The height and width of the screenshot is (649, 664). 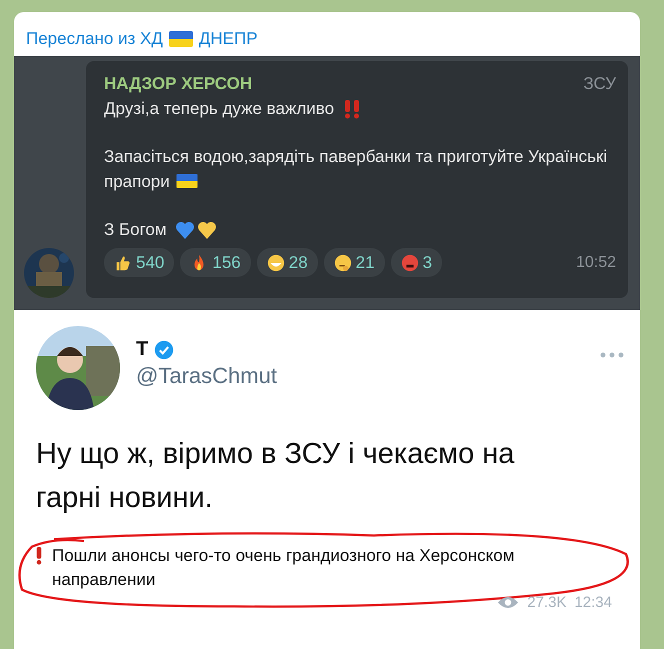 What do you see at coordinates (599, 84) in the screenshot?
I see `author-signature: ЗСУ` at bounding box center [599, 84].